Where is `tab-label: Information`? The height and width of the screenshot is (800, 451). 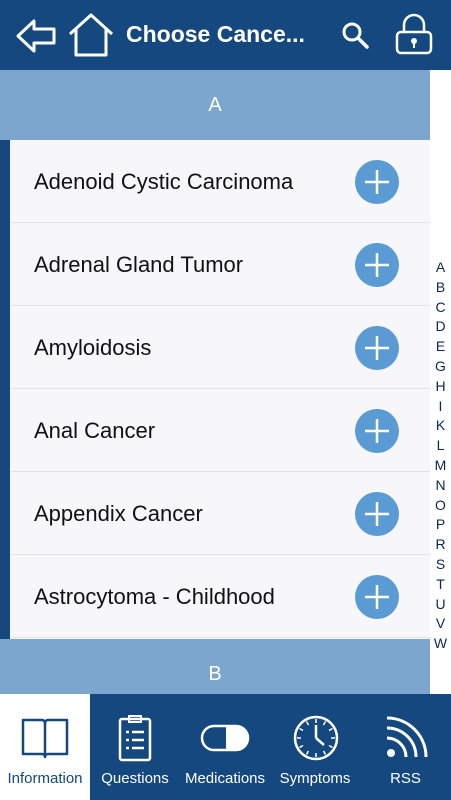
tab-label: Information is located at coordinates (45, 778).